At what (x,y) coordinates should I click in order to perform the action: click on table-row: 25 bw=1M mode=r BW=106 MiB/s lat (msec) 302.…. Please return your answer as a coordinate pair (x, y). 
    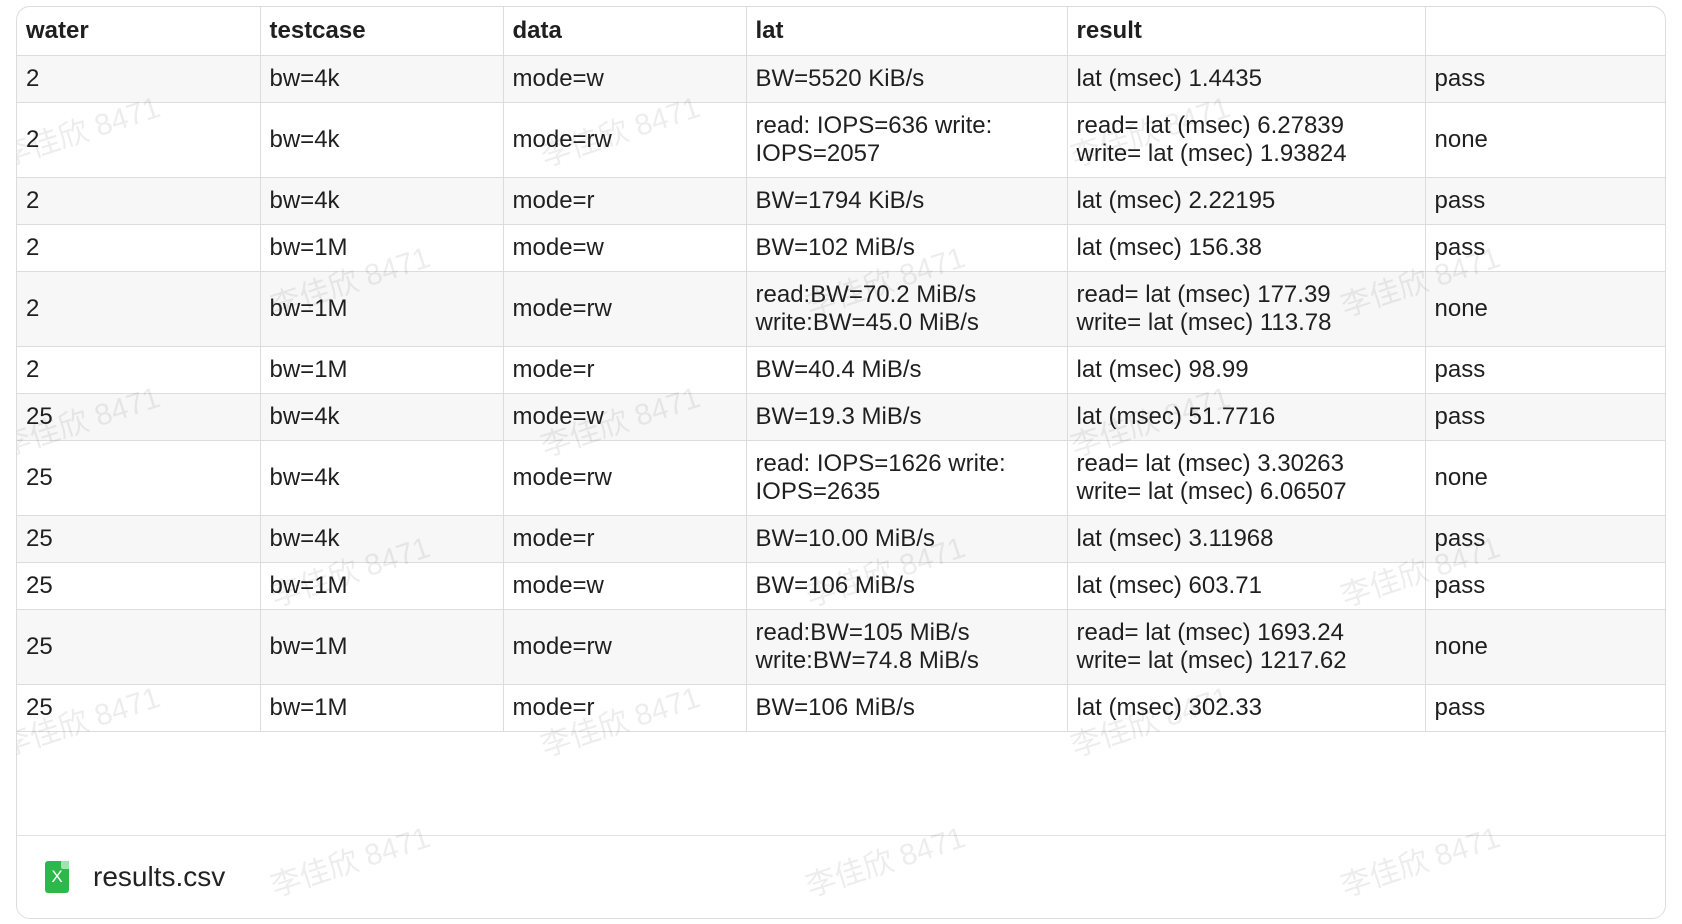
    Looking at the image, I should click on (841, 708).